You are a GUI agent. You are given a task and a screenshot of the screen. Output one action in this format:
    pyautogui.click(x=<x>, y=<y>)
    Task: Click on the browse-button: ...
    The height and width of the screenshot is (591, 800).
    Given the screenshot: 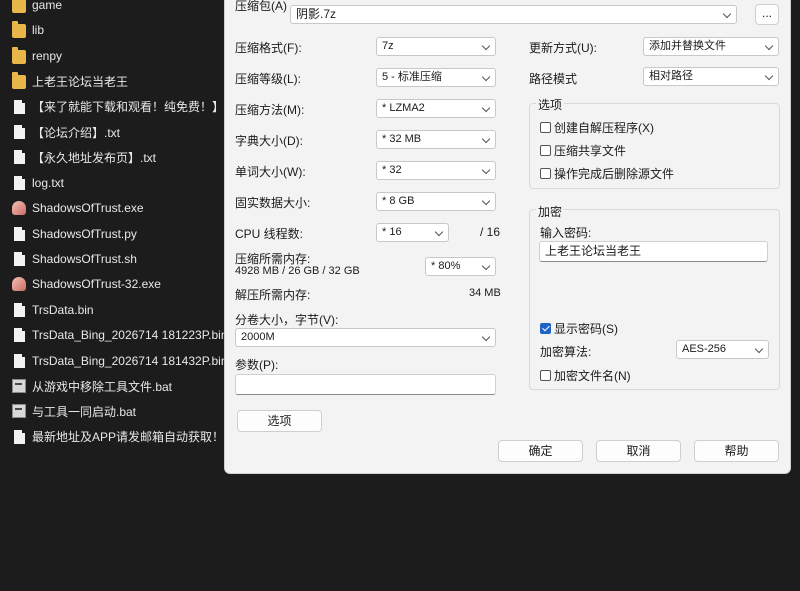 What is the action you would take?
    pyautogui.click(x=767, y=14)
    